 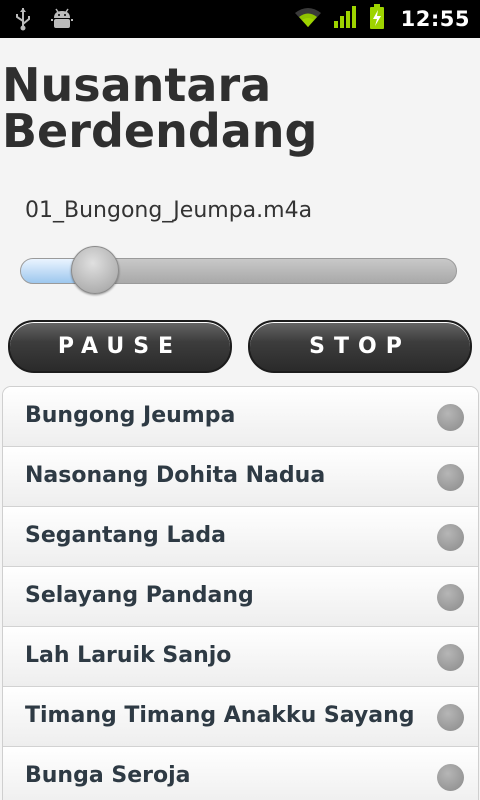 What do you see at coordinates (238, 270) in the screenshot?
I see `seek-bar` at bounding box center [238, 270].